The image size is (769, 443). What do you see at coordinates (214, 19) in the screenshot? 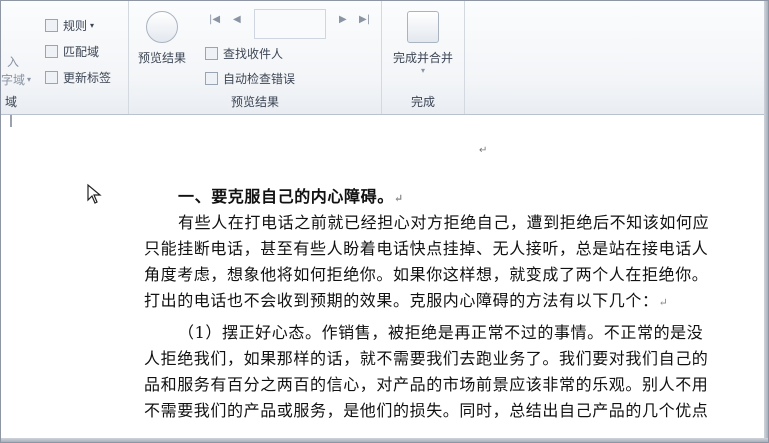
I see `first-record-icon: |◀` at bounding box center [214, 19].